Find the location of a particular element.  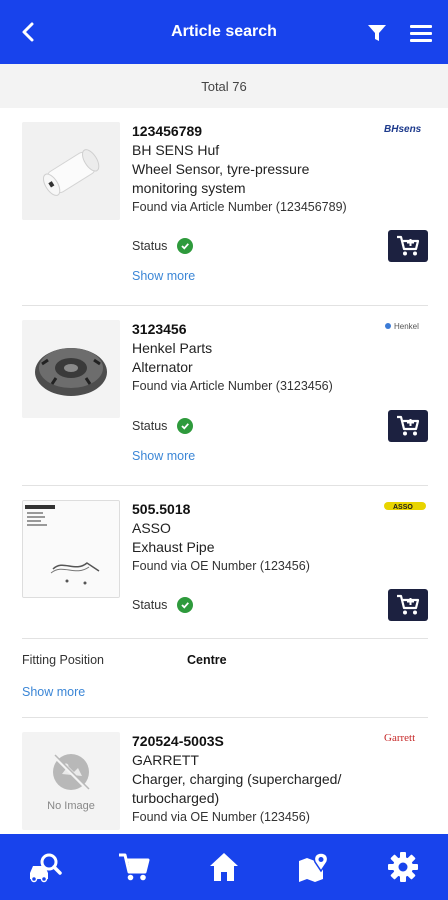

article-description: Alternator is located at coordinates (162, 367).